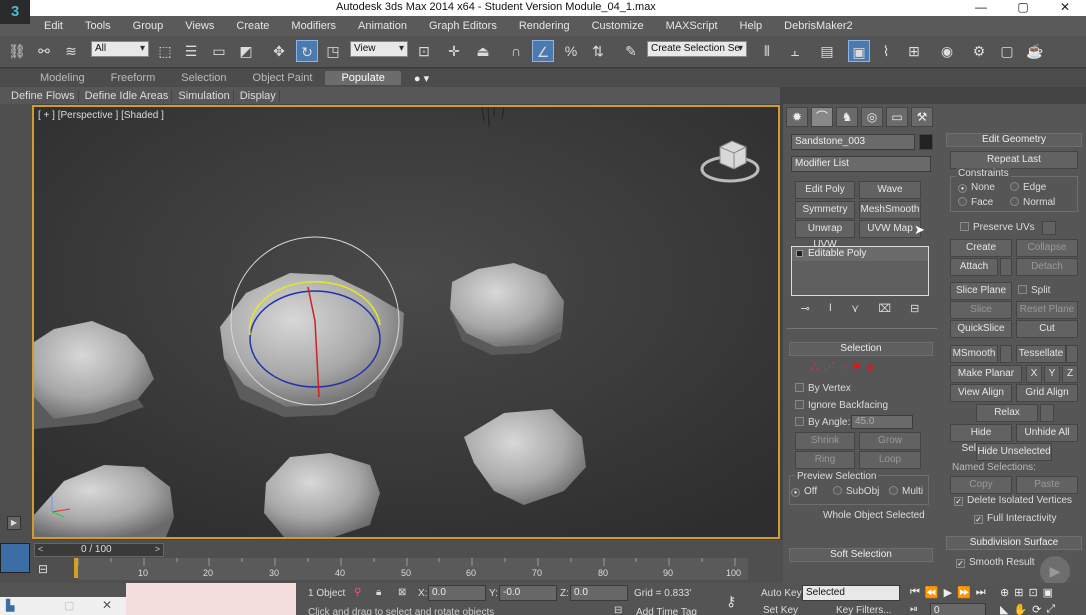 This screenshot has width=1086, height=615. Describe the element at coordinates (825, 460) in the screenshot. I see `ring-button: Ring` at that location.